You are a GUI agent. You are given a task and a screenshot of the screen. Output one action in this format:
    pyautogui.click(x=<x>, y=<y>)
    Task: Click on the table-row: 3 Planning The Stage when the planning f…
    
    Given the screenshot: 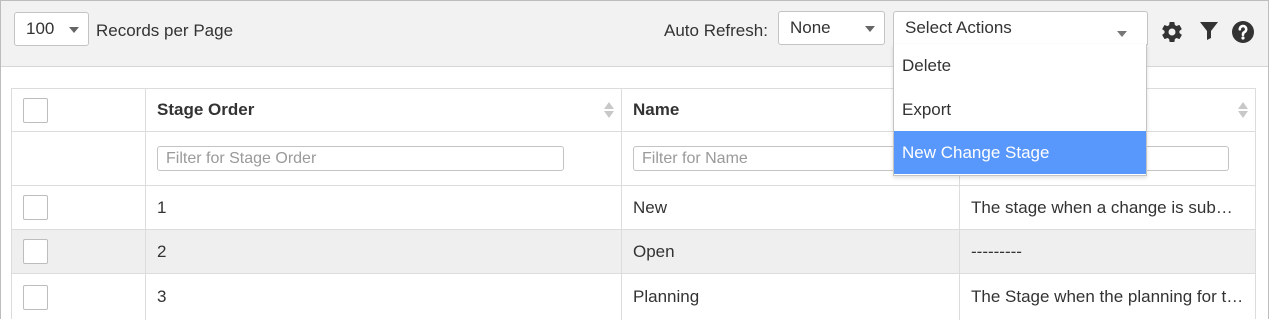 What is the action you would take?
    pyautogui.click(x=633, y=297)
    